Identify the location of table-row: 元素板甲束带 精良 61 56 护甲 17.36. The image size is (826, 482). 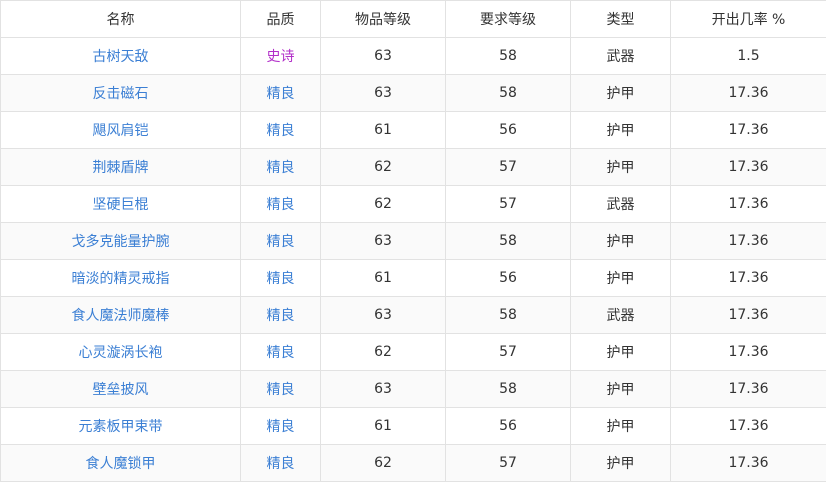
(413, 426).